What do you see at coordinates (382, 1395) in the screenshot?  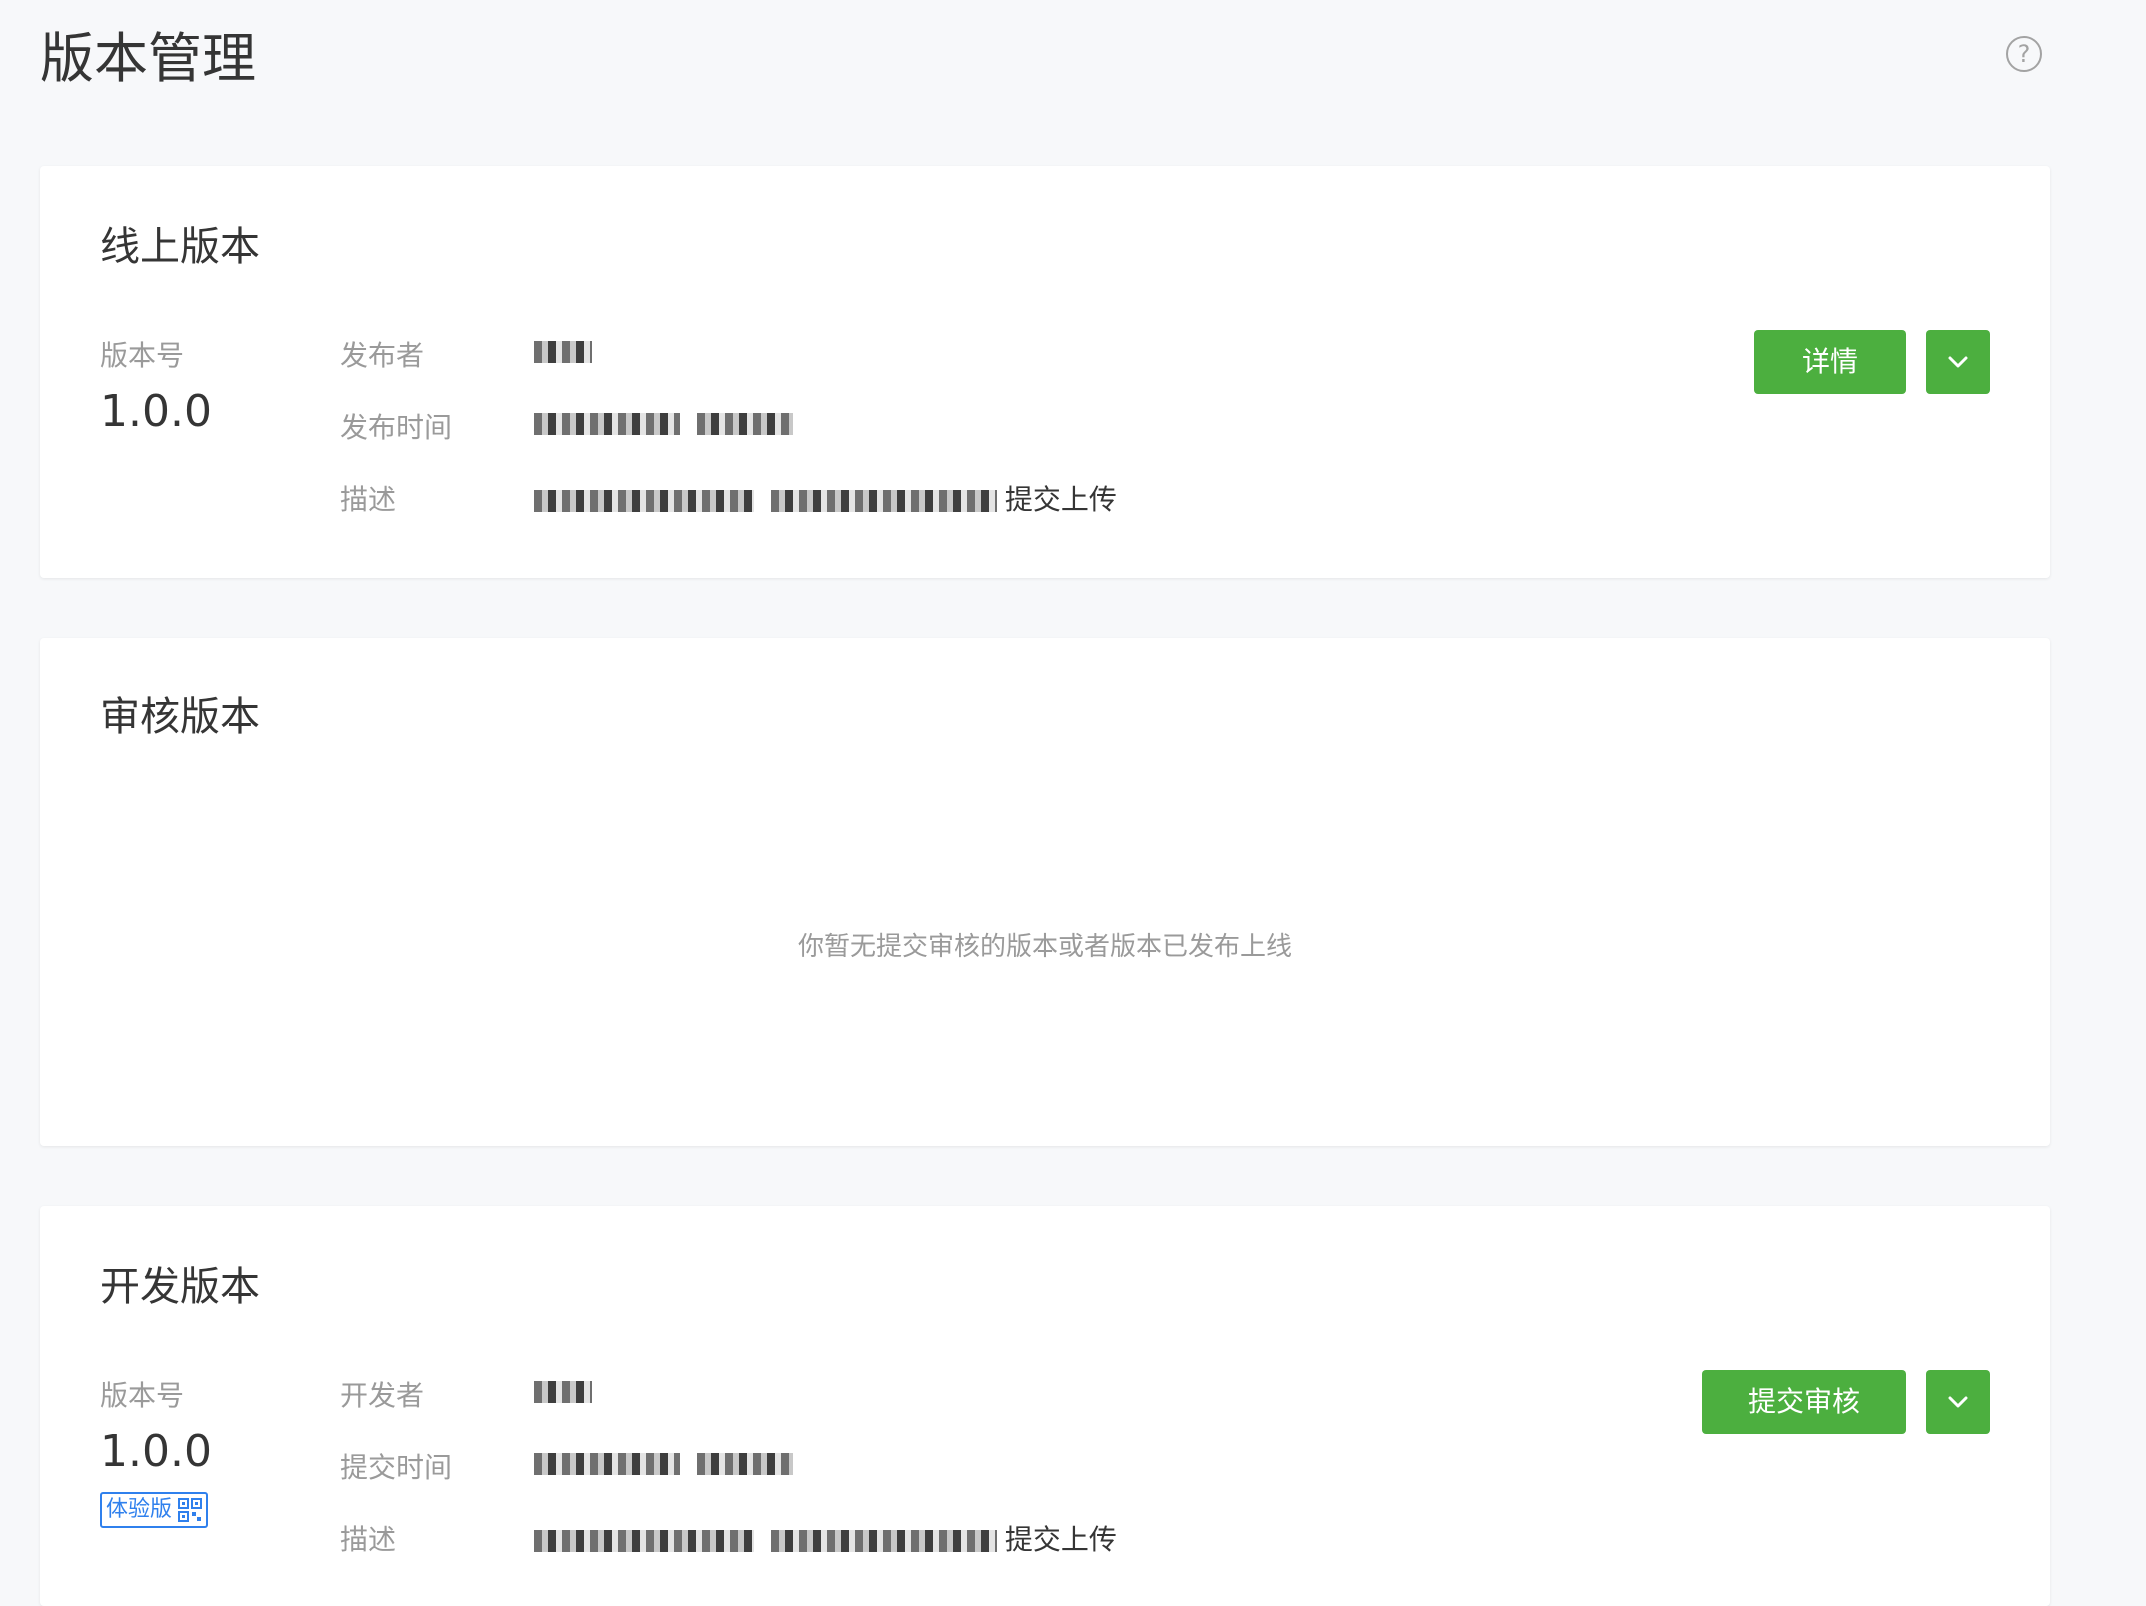 I see `developer-label: 开发者` at bounding box center [382, 1395].